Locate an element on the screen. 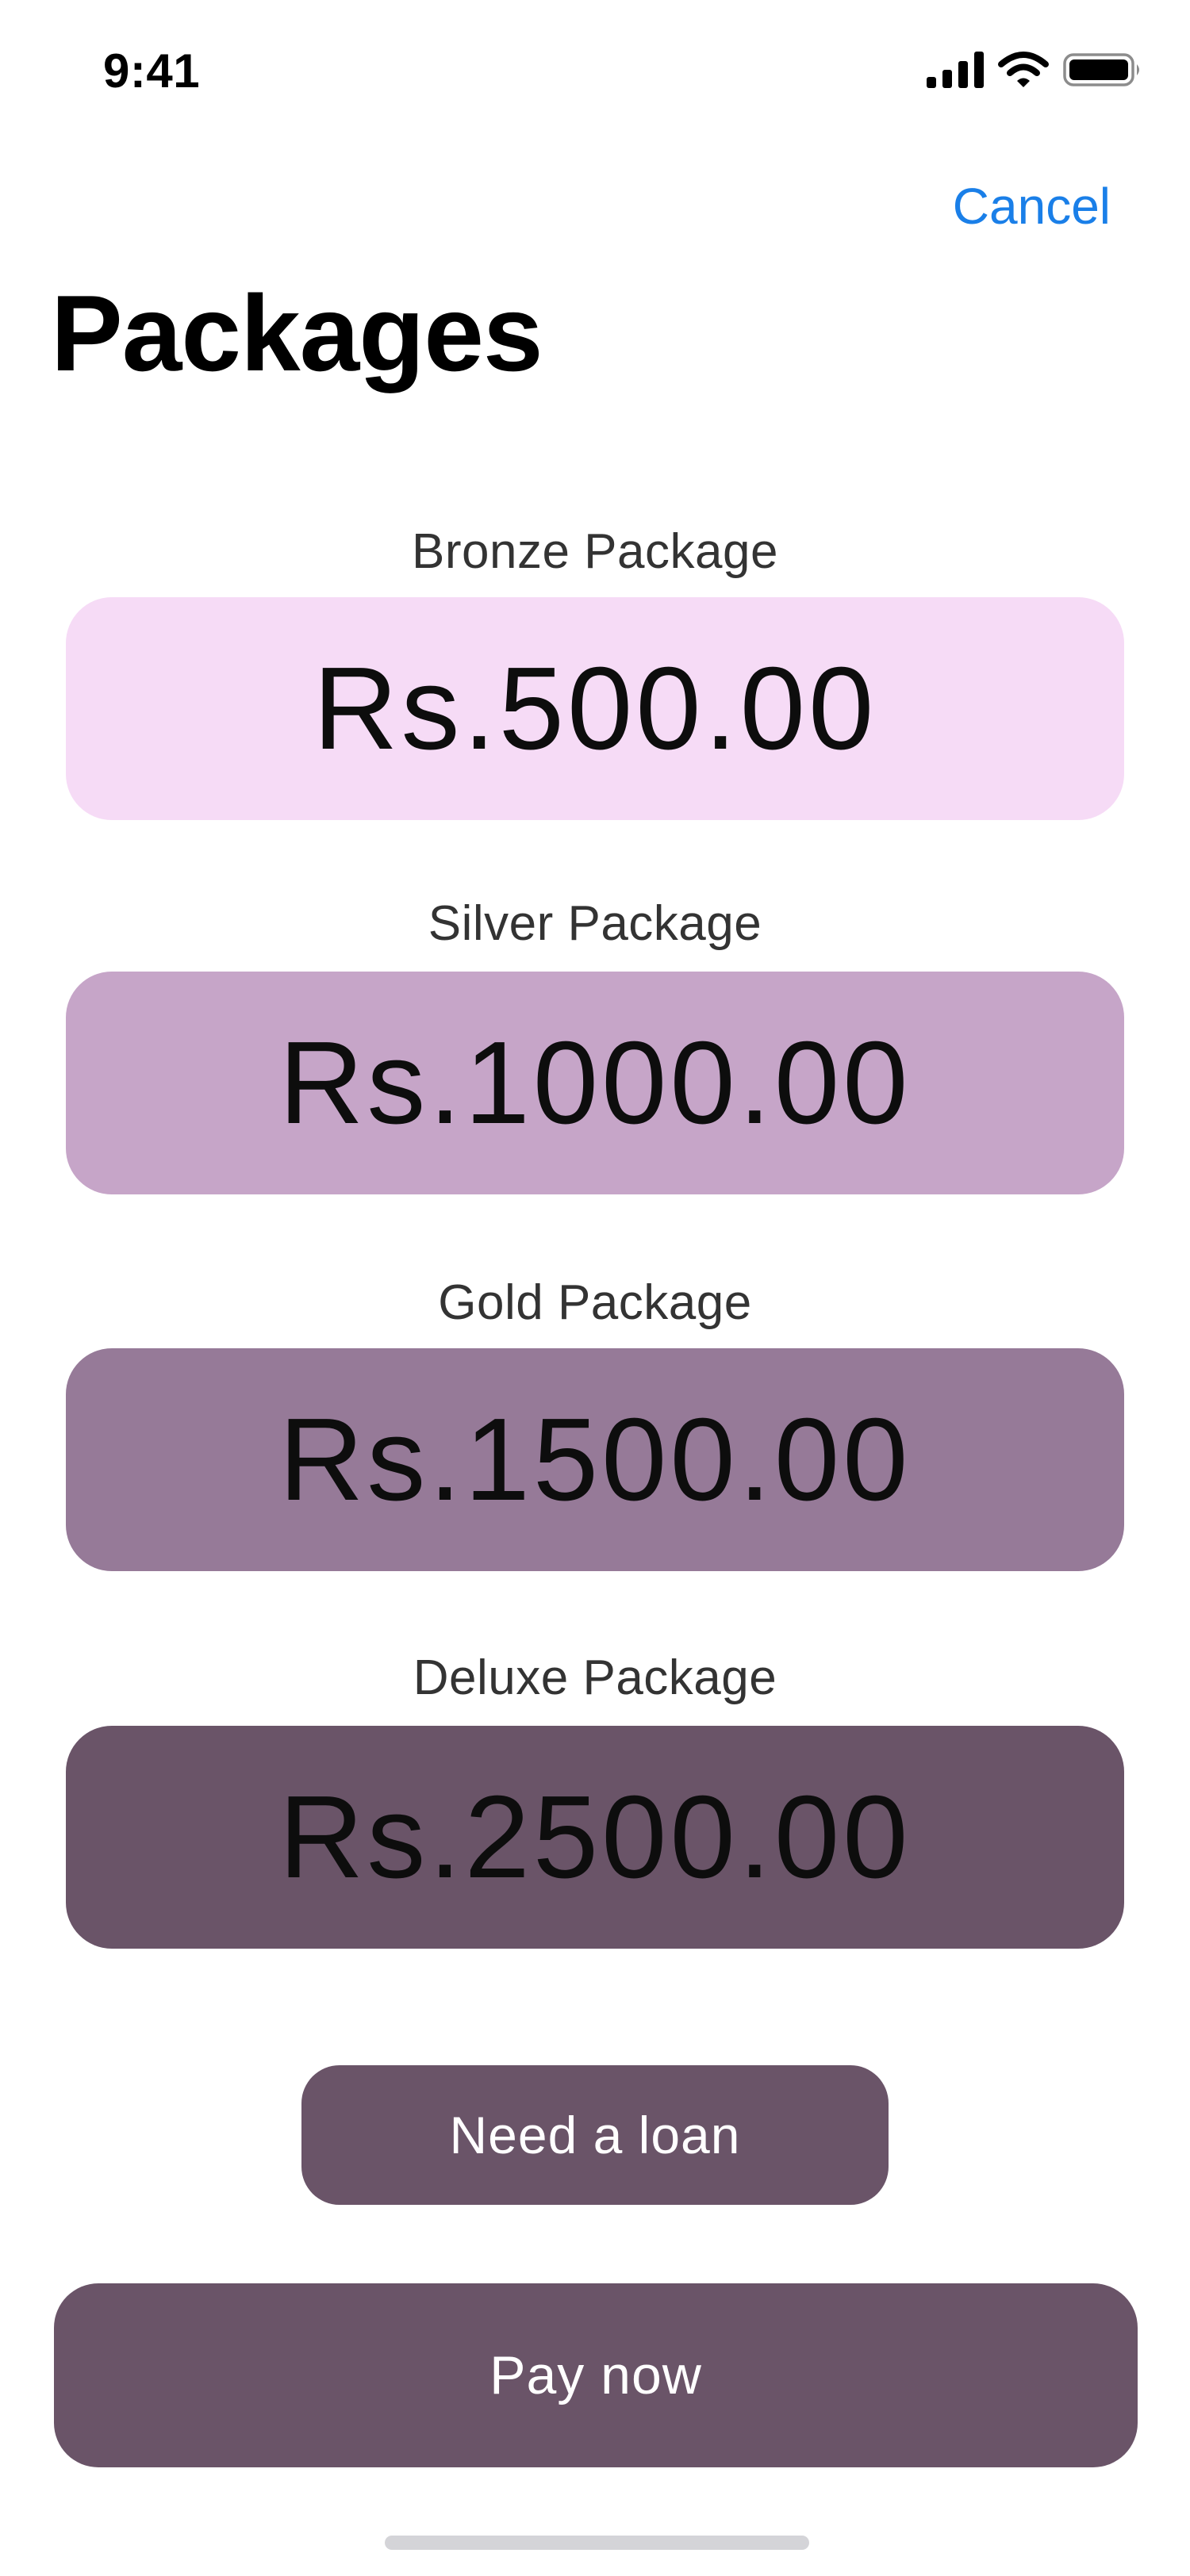  package-card-deluxe: Rs.2500.00 is located at coordinates (595, 1837).